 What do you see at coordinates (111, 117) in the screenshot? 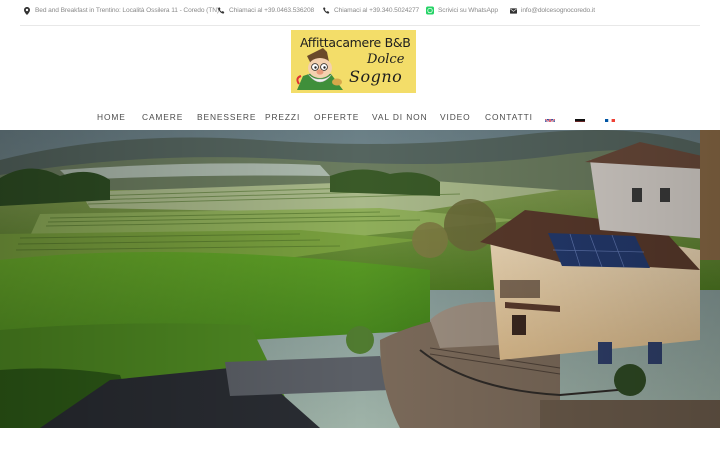
I see `nav-home: HOME` at bounding box center [111, 117].